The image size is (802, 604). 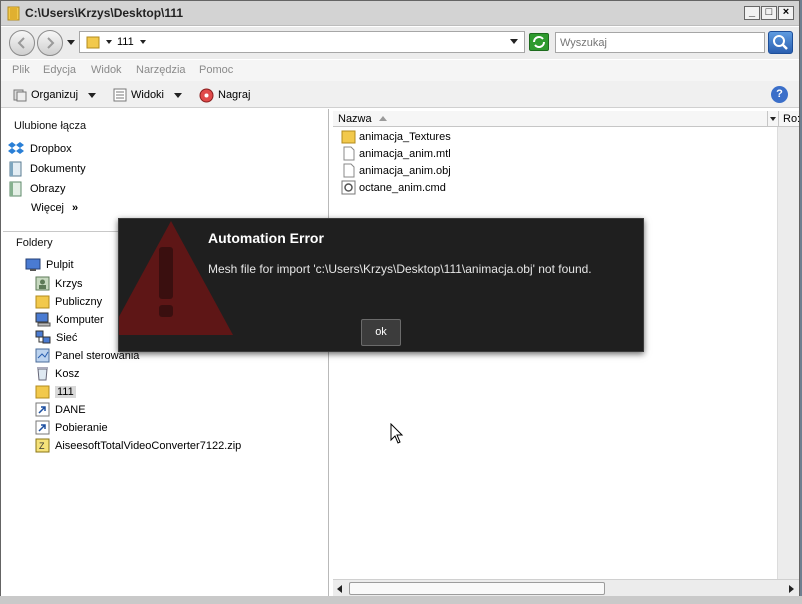 What do you see at coordinates (769, 13) in the screenshot?
I see `maximize-button: □` at bounding box center [769, 13].